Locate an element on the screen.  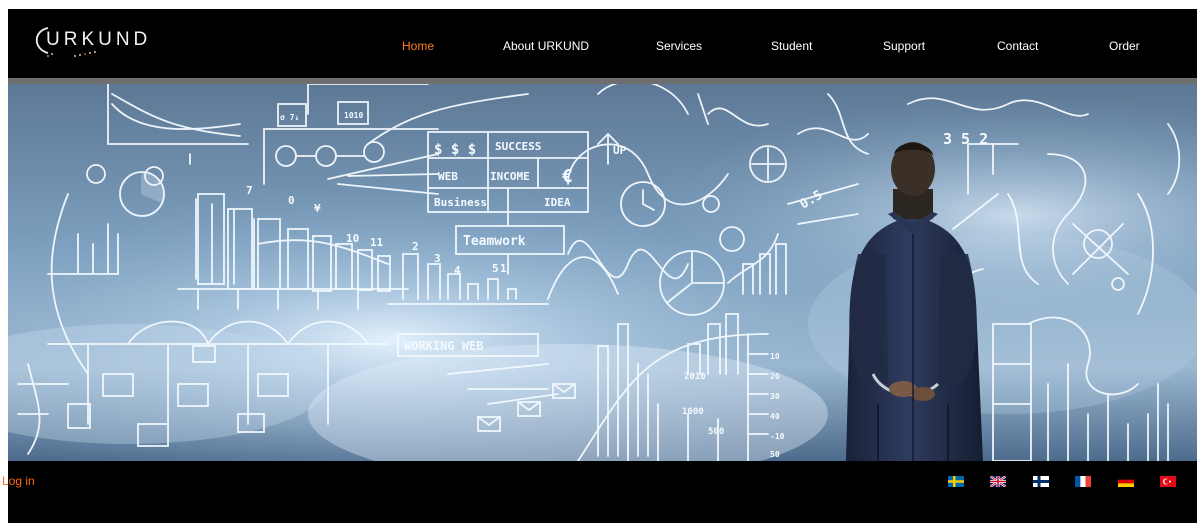
svg-text: σ 7↓ is located at coordinates (289, 117).